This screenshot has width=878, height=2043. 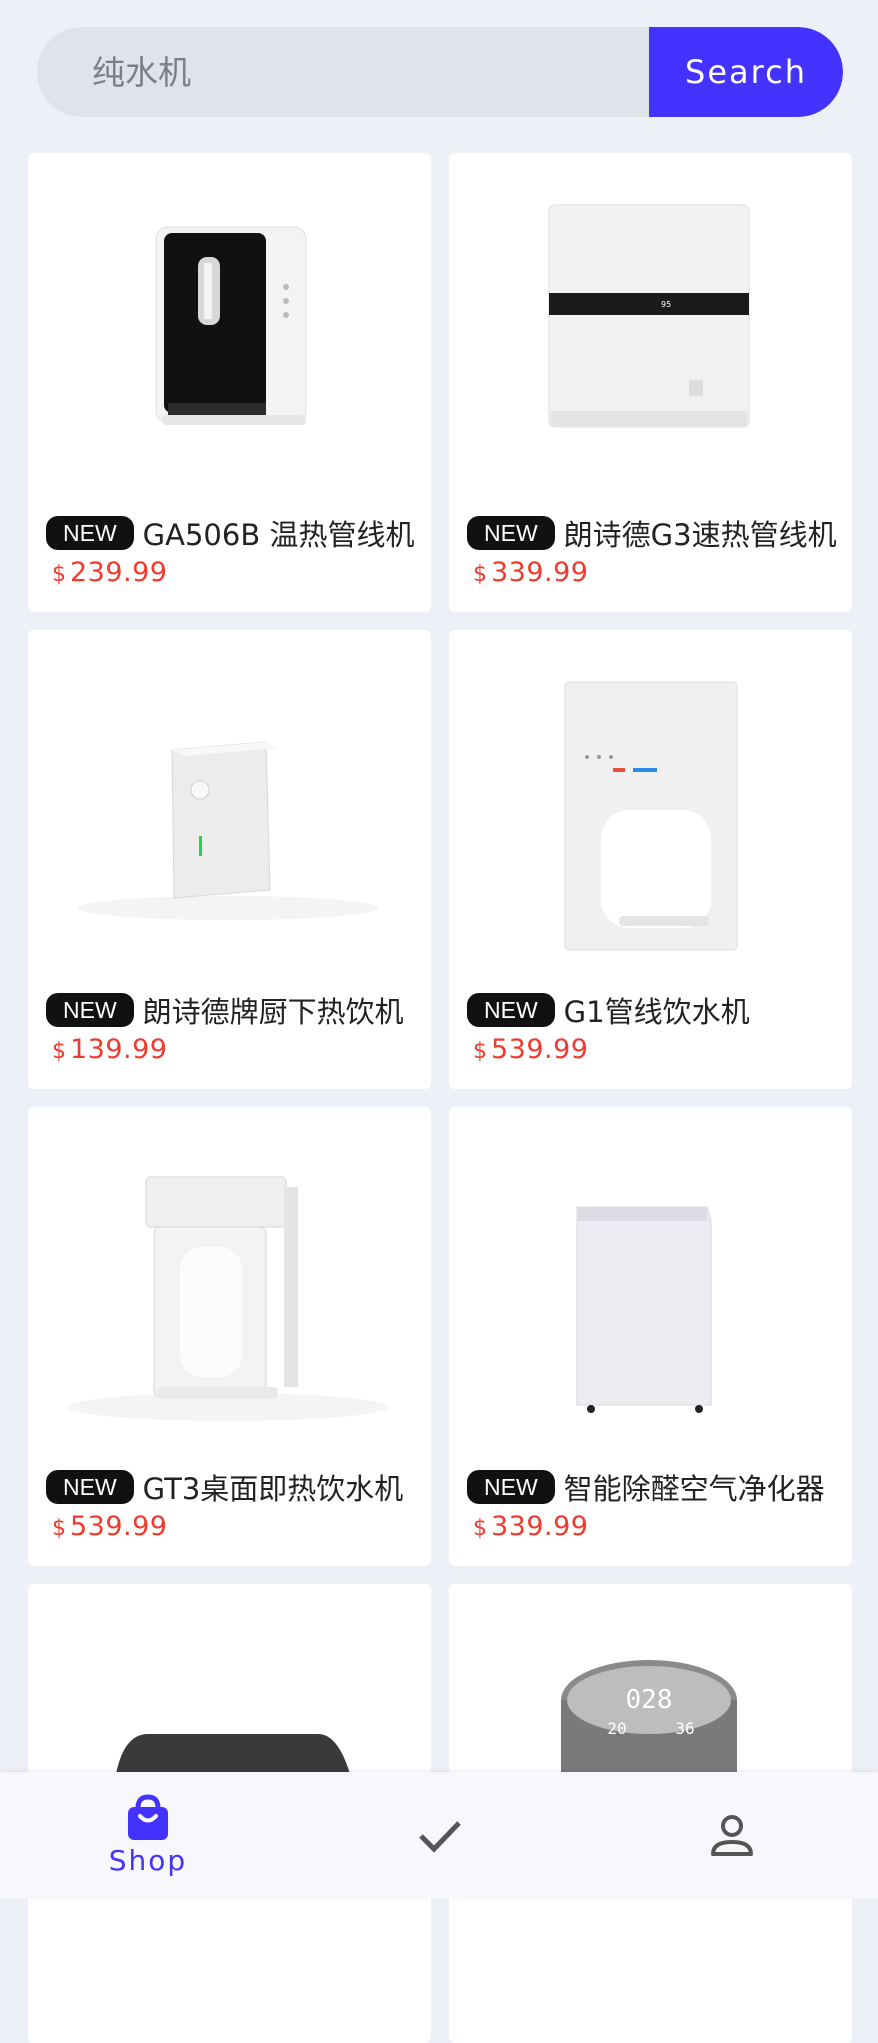 I want to click on product-title: GT3桌面即热饮水机, so click(x=273, y=1489).